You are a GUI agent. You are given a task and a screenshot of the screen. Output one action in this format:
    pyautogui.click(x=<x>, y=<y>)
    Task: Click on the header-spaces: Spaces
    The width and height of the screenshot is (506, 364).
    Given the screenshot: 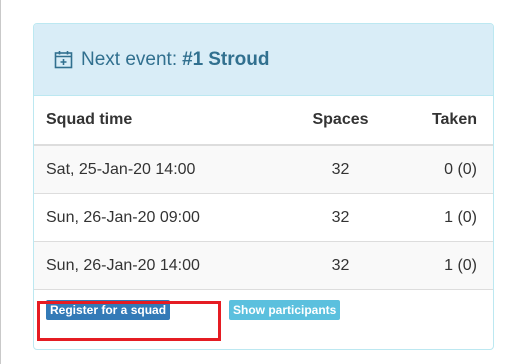 What is the action you would take?
    pyautogui.click(x=340, y=121)
    